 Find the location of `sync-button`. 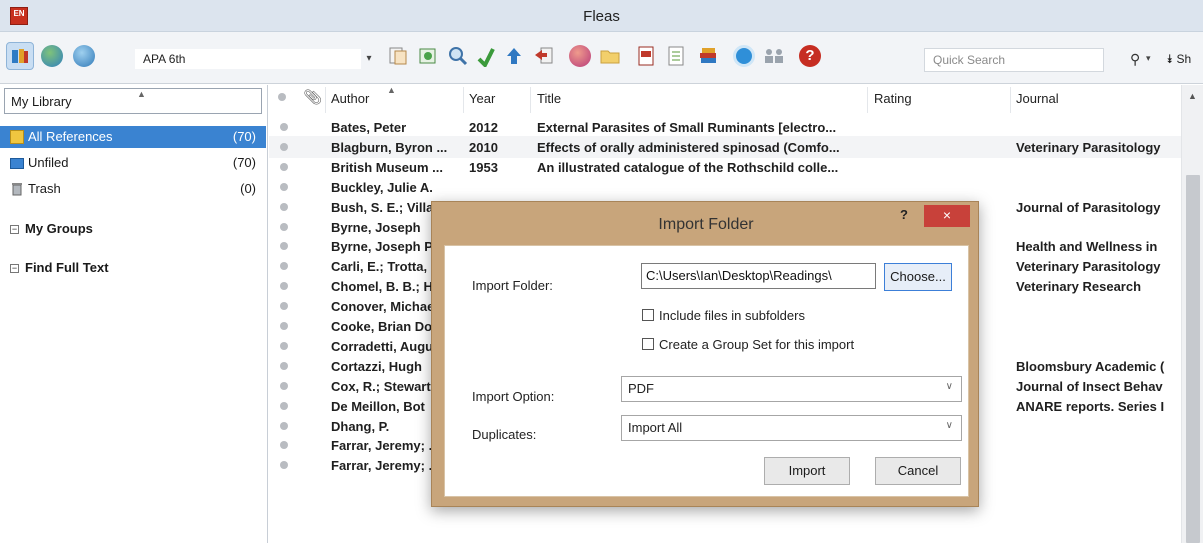

sync-button is located at coordinates (744, 56).